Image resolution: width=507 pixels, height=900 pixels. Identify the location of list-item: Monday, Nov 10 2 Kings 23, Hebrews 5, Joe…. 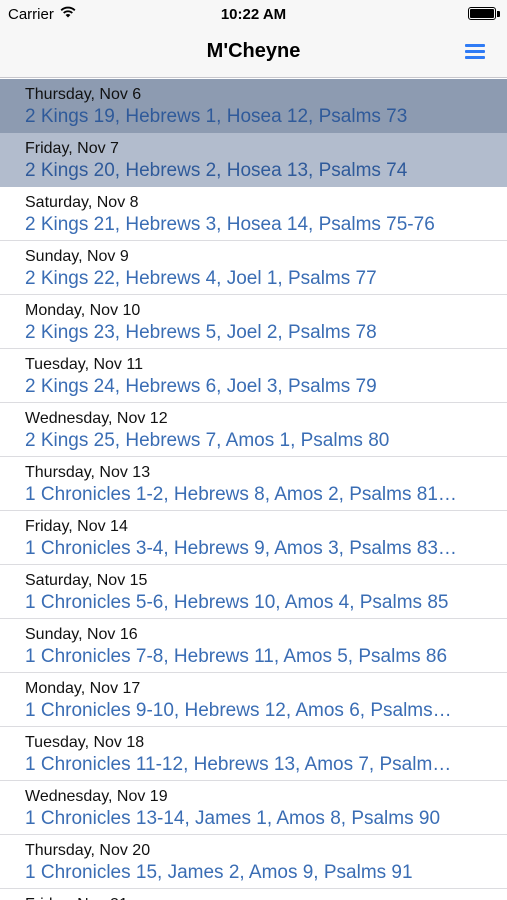
(253, 322).